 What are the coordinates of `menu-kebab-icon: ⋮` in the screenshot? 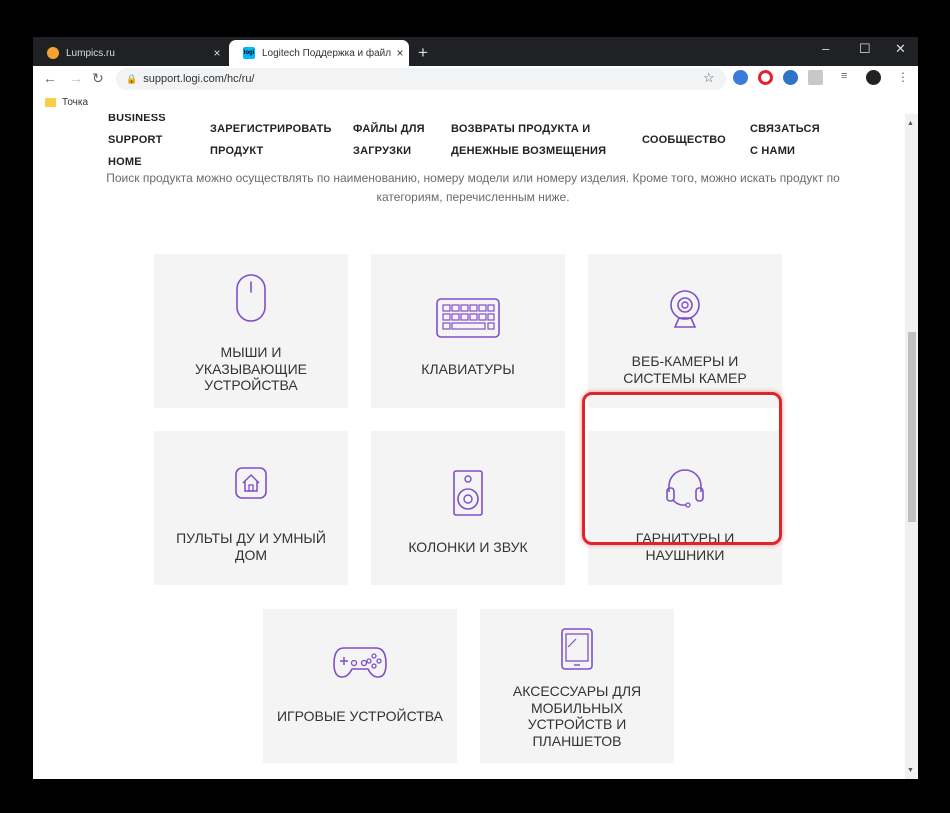 It's located at (903, 77).